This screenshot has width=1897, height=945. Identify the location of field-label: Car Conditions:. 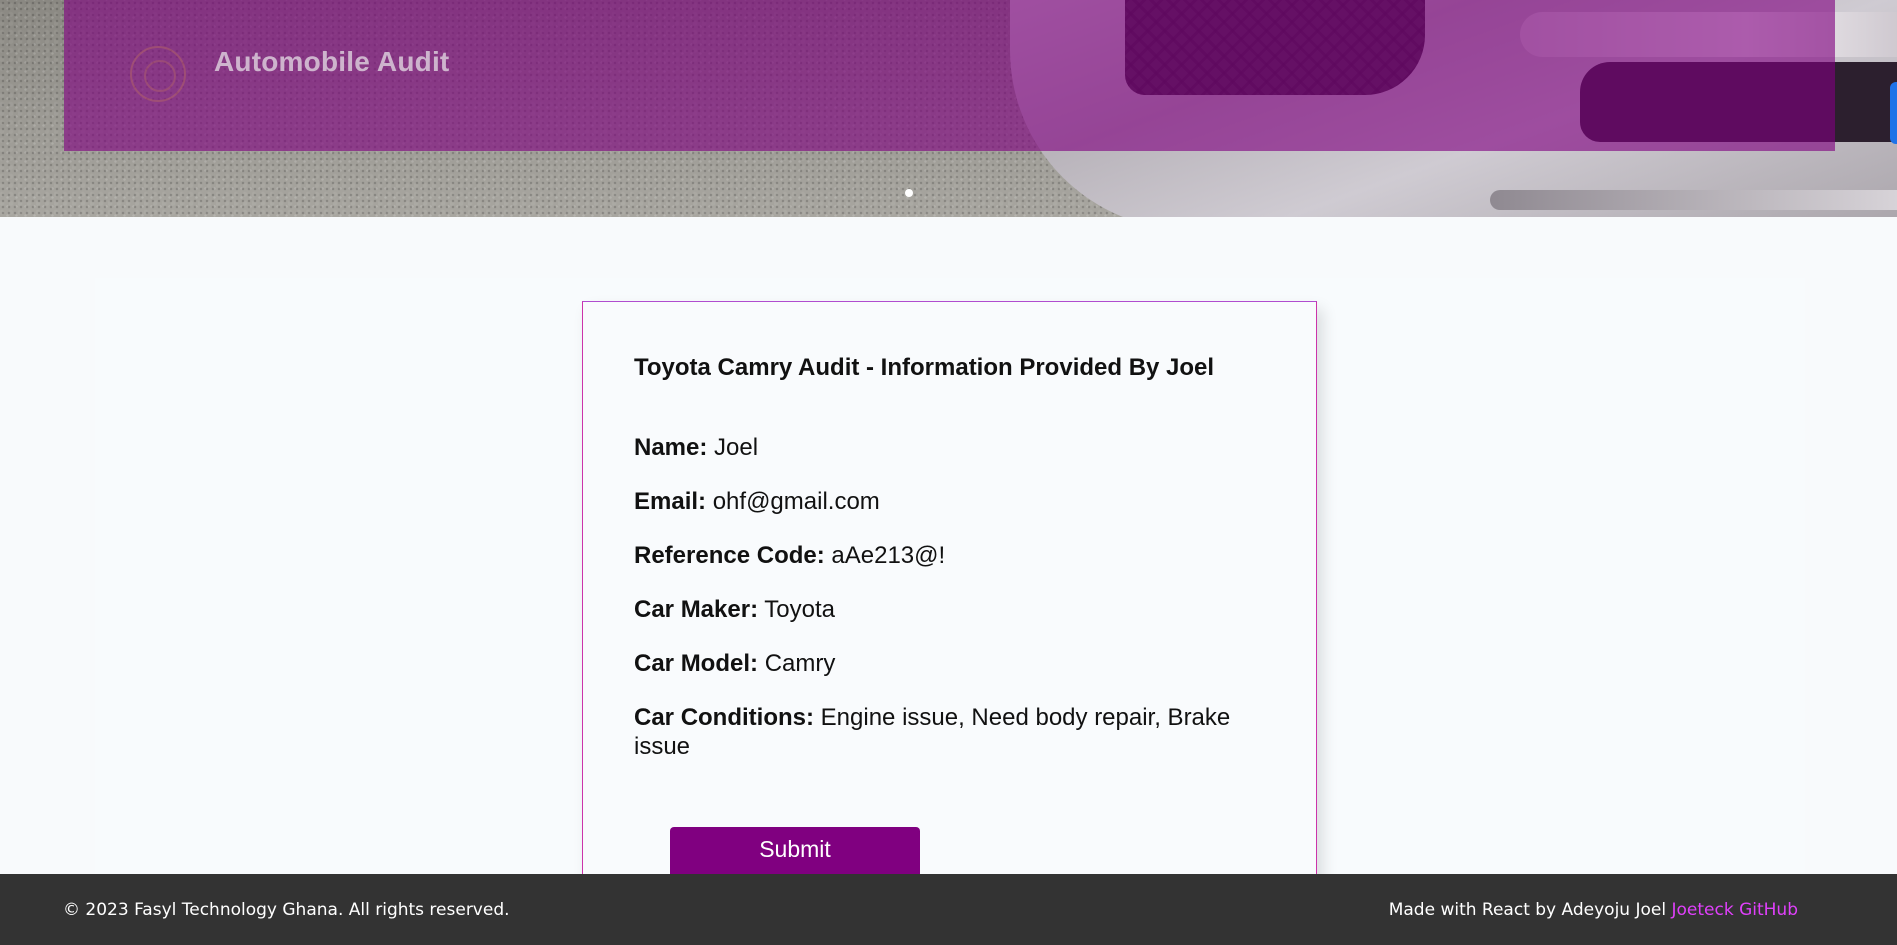
(724, 717).